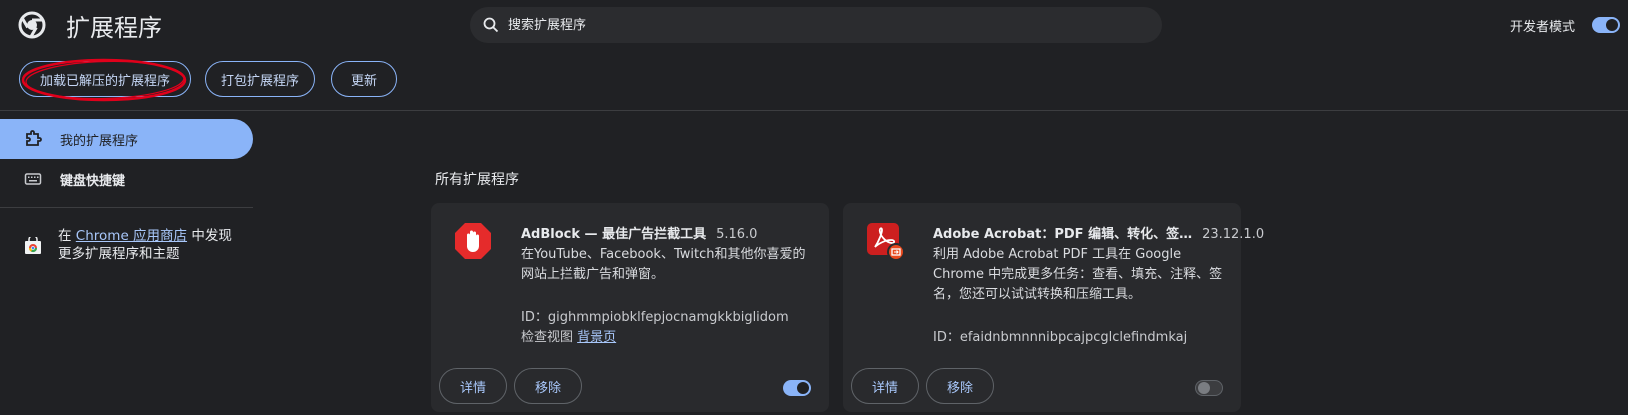 Image resolution: width=1628 pixels, height=415 pixels. I want to click on update-button: 更新, so click(364, 79).